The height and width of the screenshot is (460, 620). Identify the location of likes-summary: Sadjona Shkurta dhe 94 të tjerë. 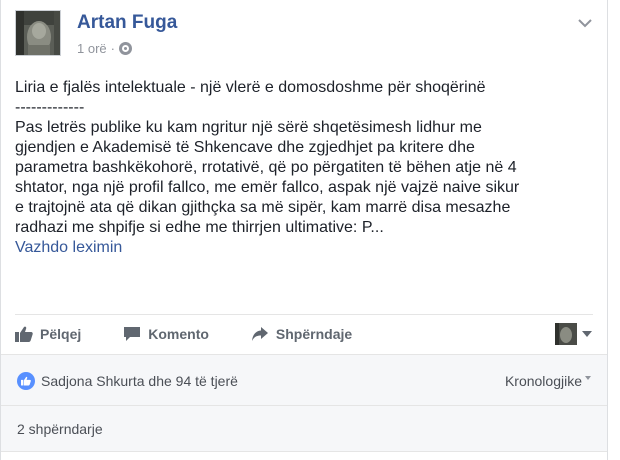
(127, 381).